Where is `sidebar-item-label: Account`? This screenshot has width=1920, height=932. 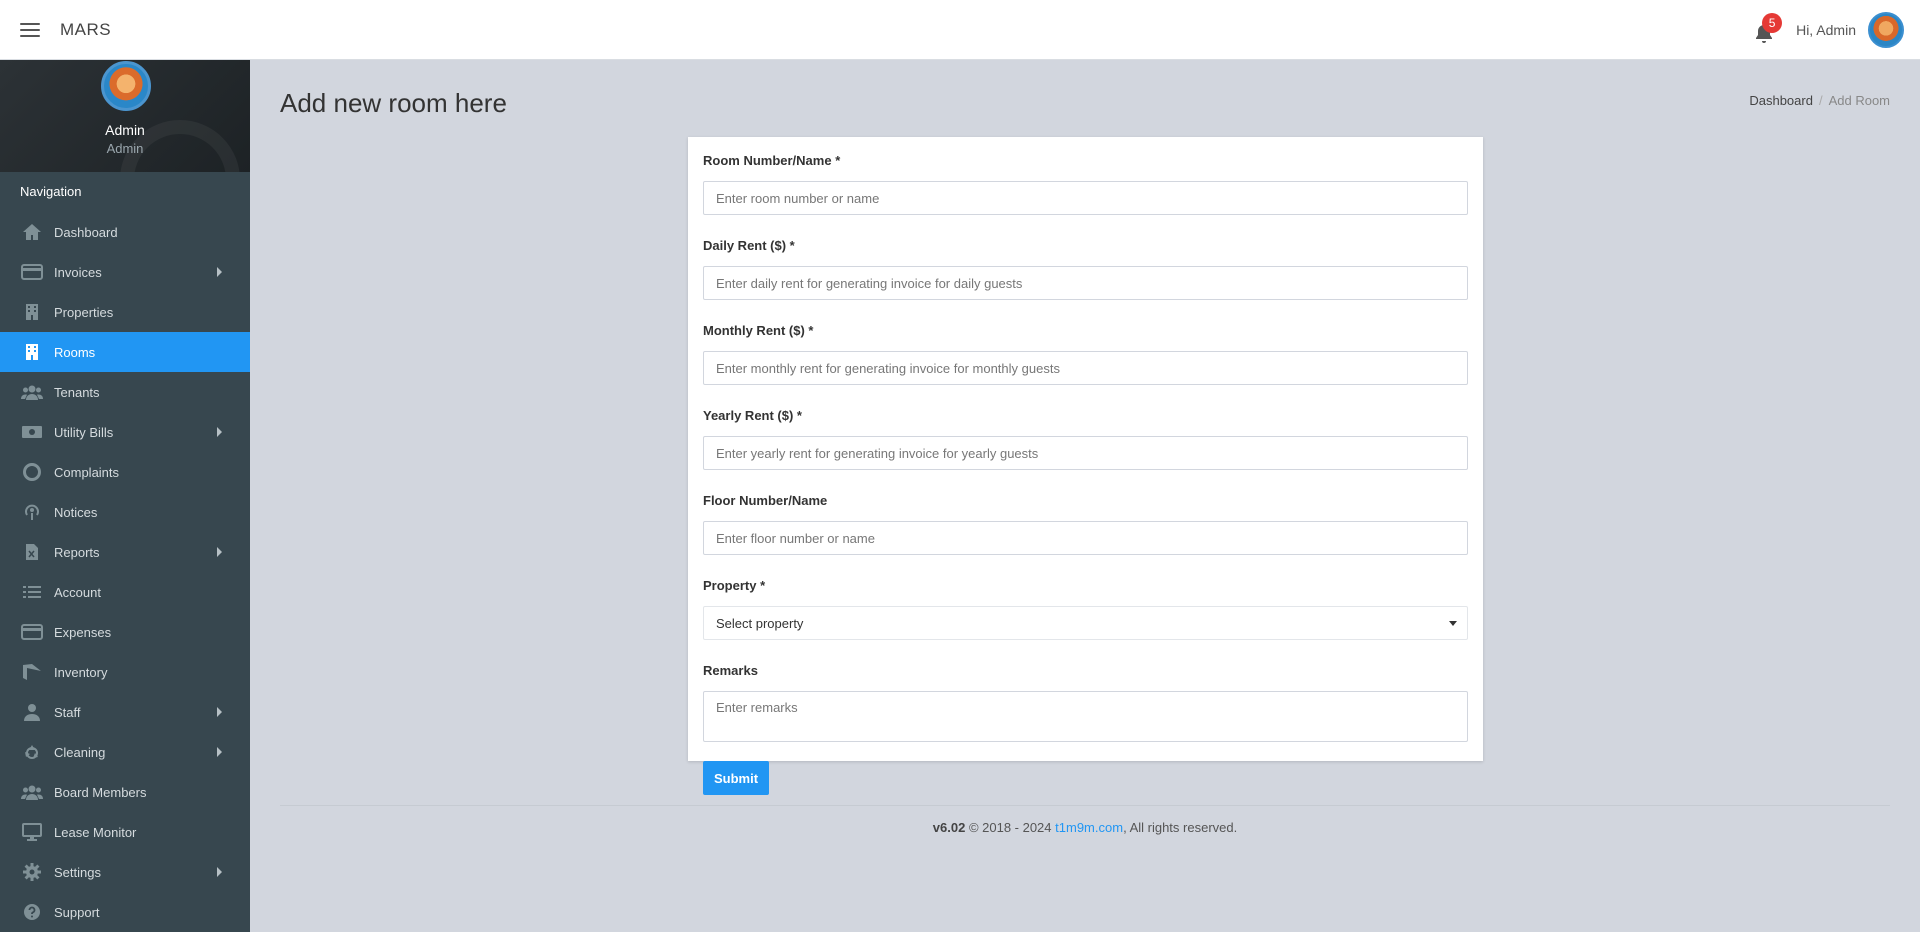 sidebar-item-label: Account is located at coordinates (77, 592).